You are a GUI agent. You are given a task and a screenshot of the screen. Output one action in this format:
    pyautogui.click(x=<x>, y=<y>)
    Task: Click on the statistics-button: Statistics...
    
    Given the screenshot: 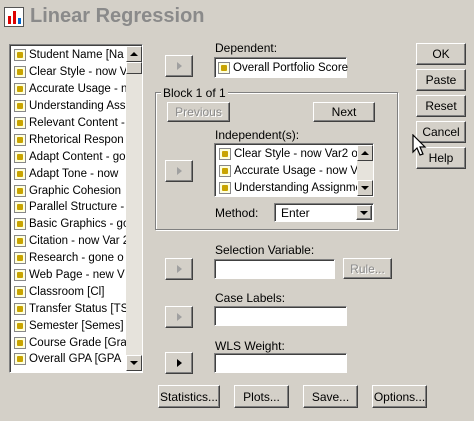 What is the action you would take?
    pyautogui.click(x=189, y=396)
    